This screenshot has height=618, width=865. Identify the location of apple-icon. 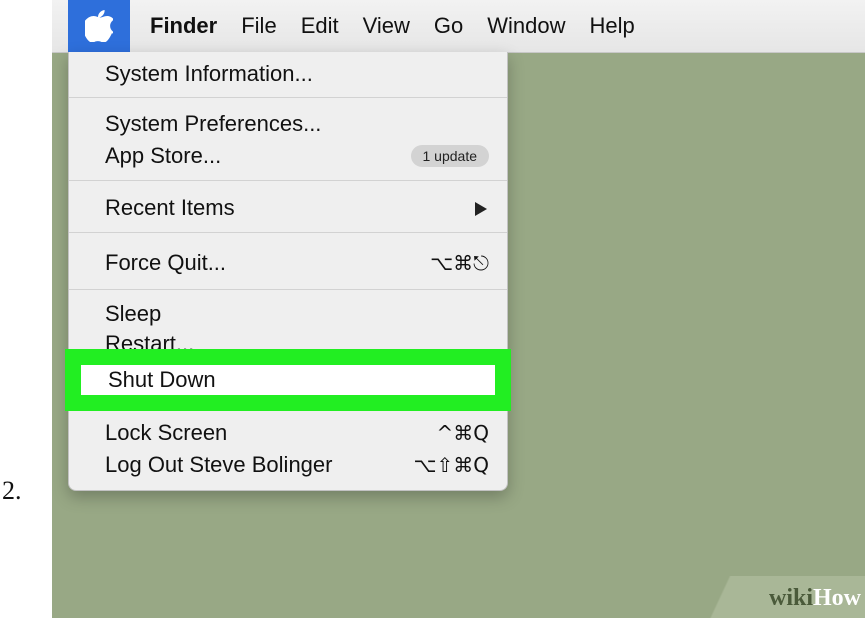
(99, 26).